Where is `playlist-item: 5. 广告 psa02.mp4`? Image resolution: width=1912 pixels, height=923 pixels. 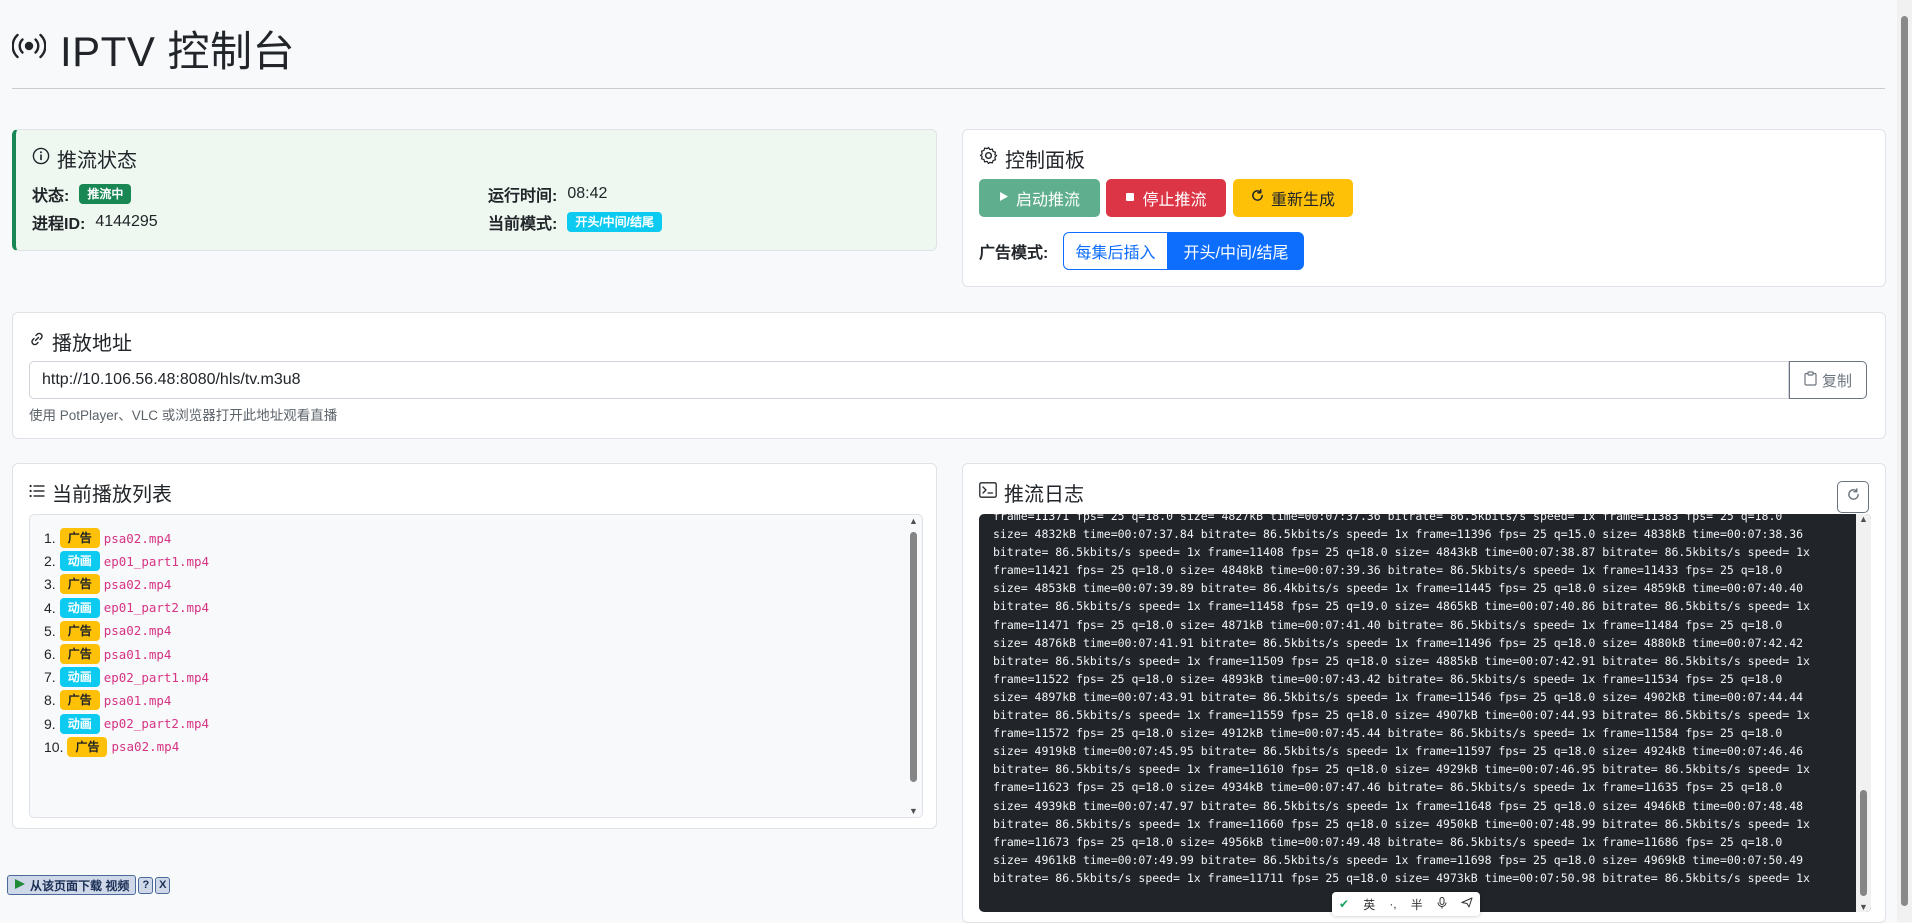 playlist-item: 5. 广告 psa02.mp4 is located at coordinates (107, 631).